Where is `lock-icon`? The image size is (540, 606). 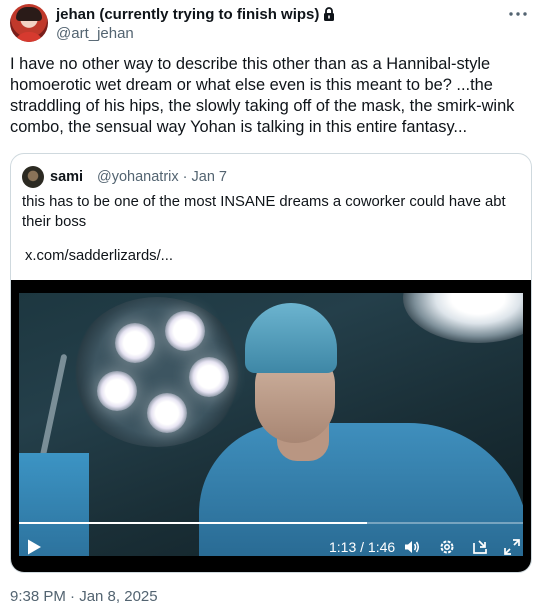
lock-icon is located at coordinates (329, 16).